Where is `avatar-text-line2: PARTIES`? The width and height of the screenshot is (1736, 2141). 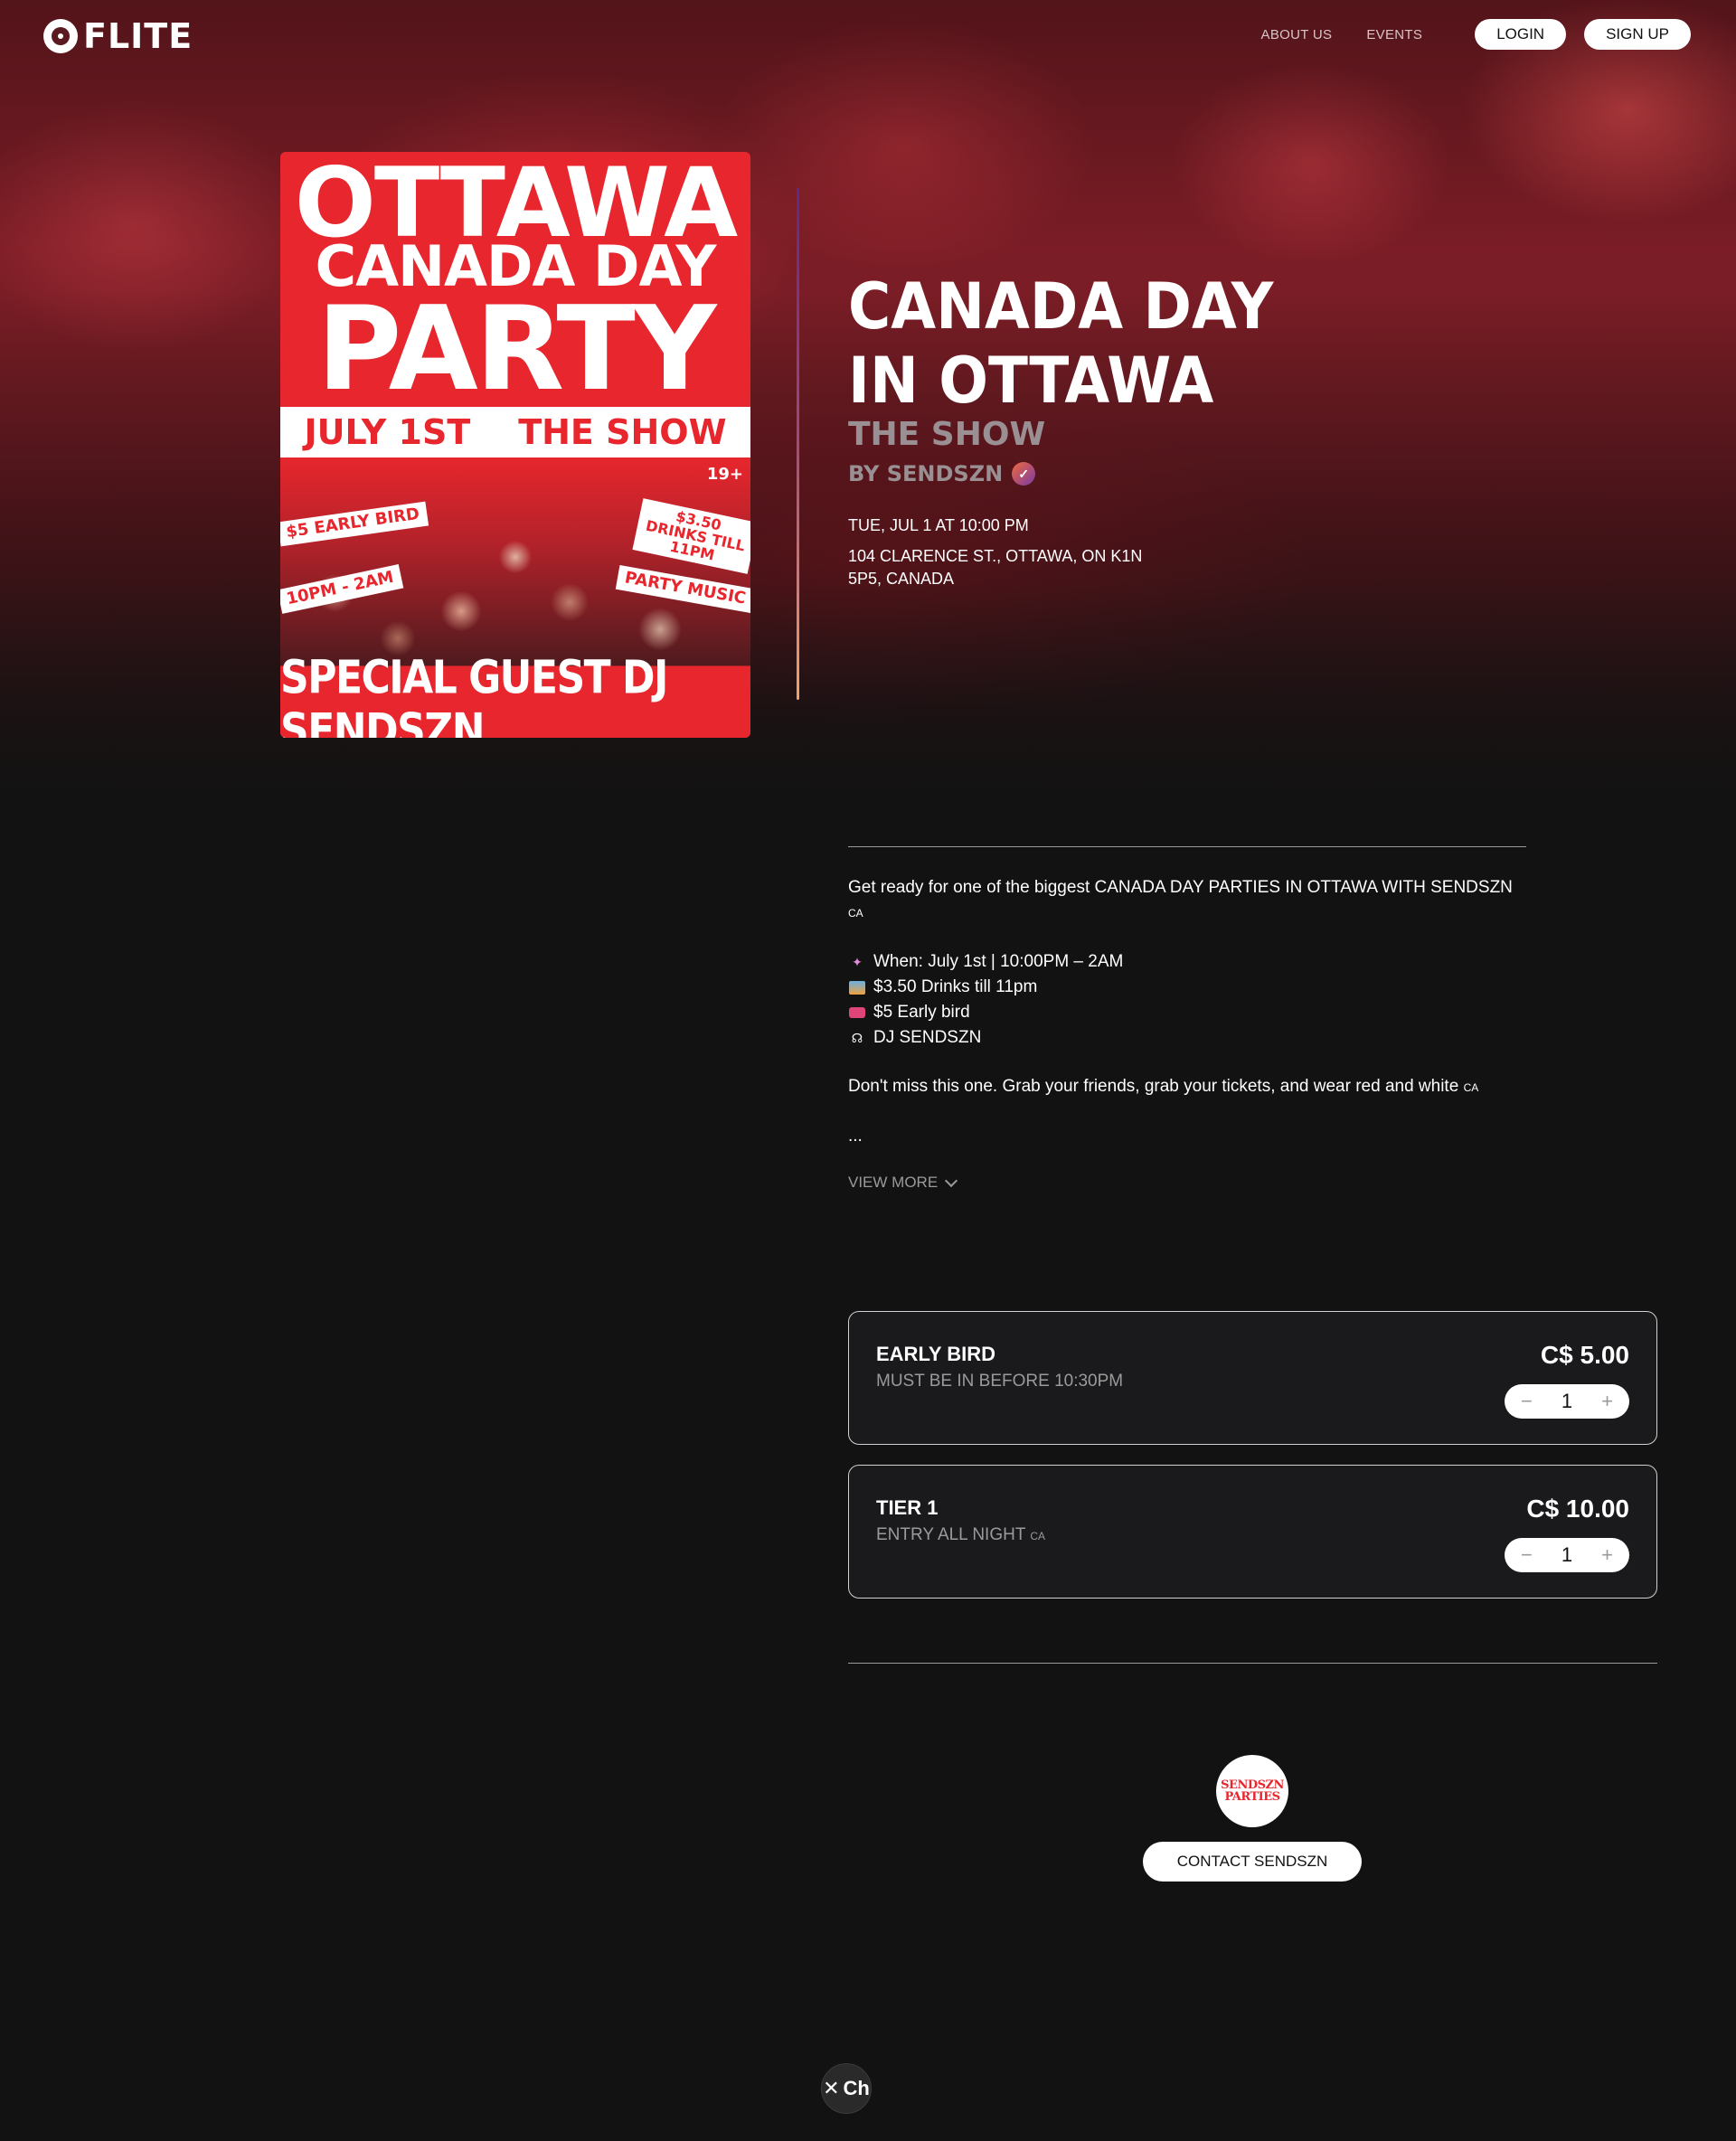 avatar-text-line2: PARTIES is located at coordinates (1252, 1797).